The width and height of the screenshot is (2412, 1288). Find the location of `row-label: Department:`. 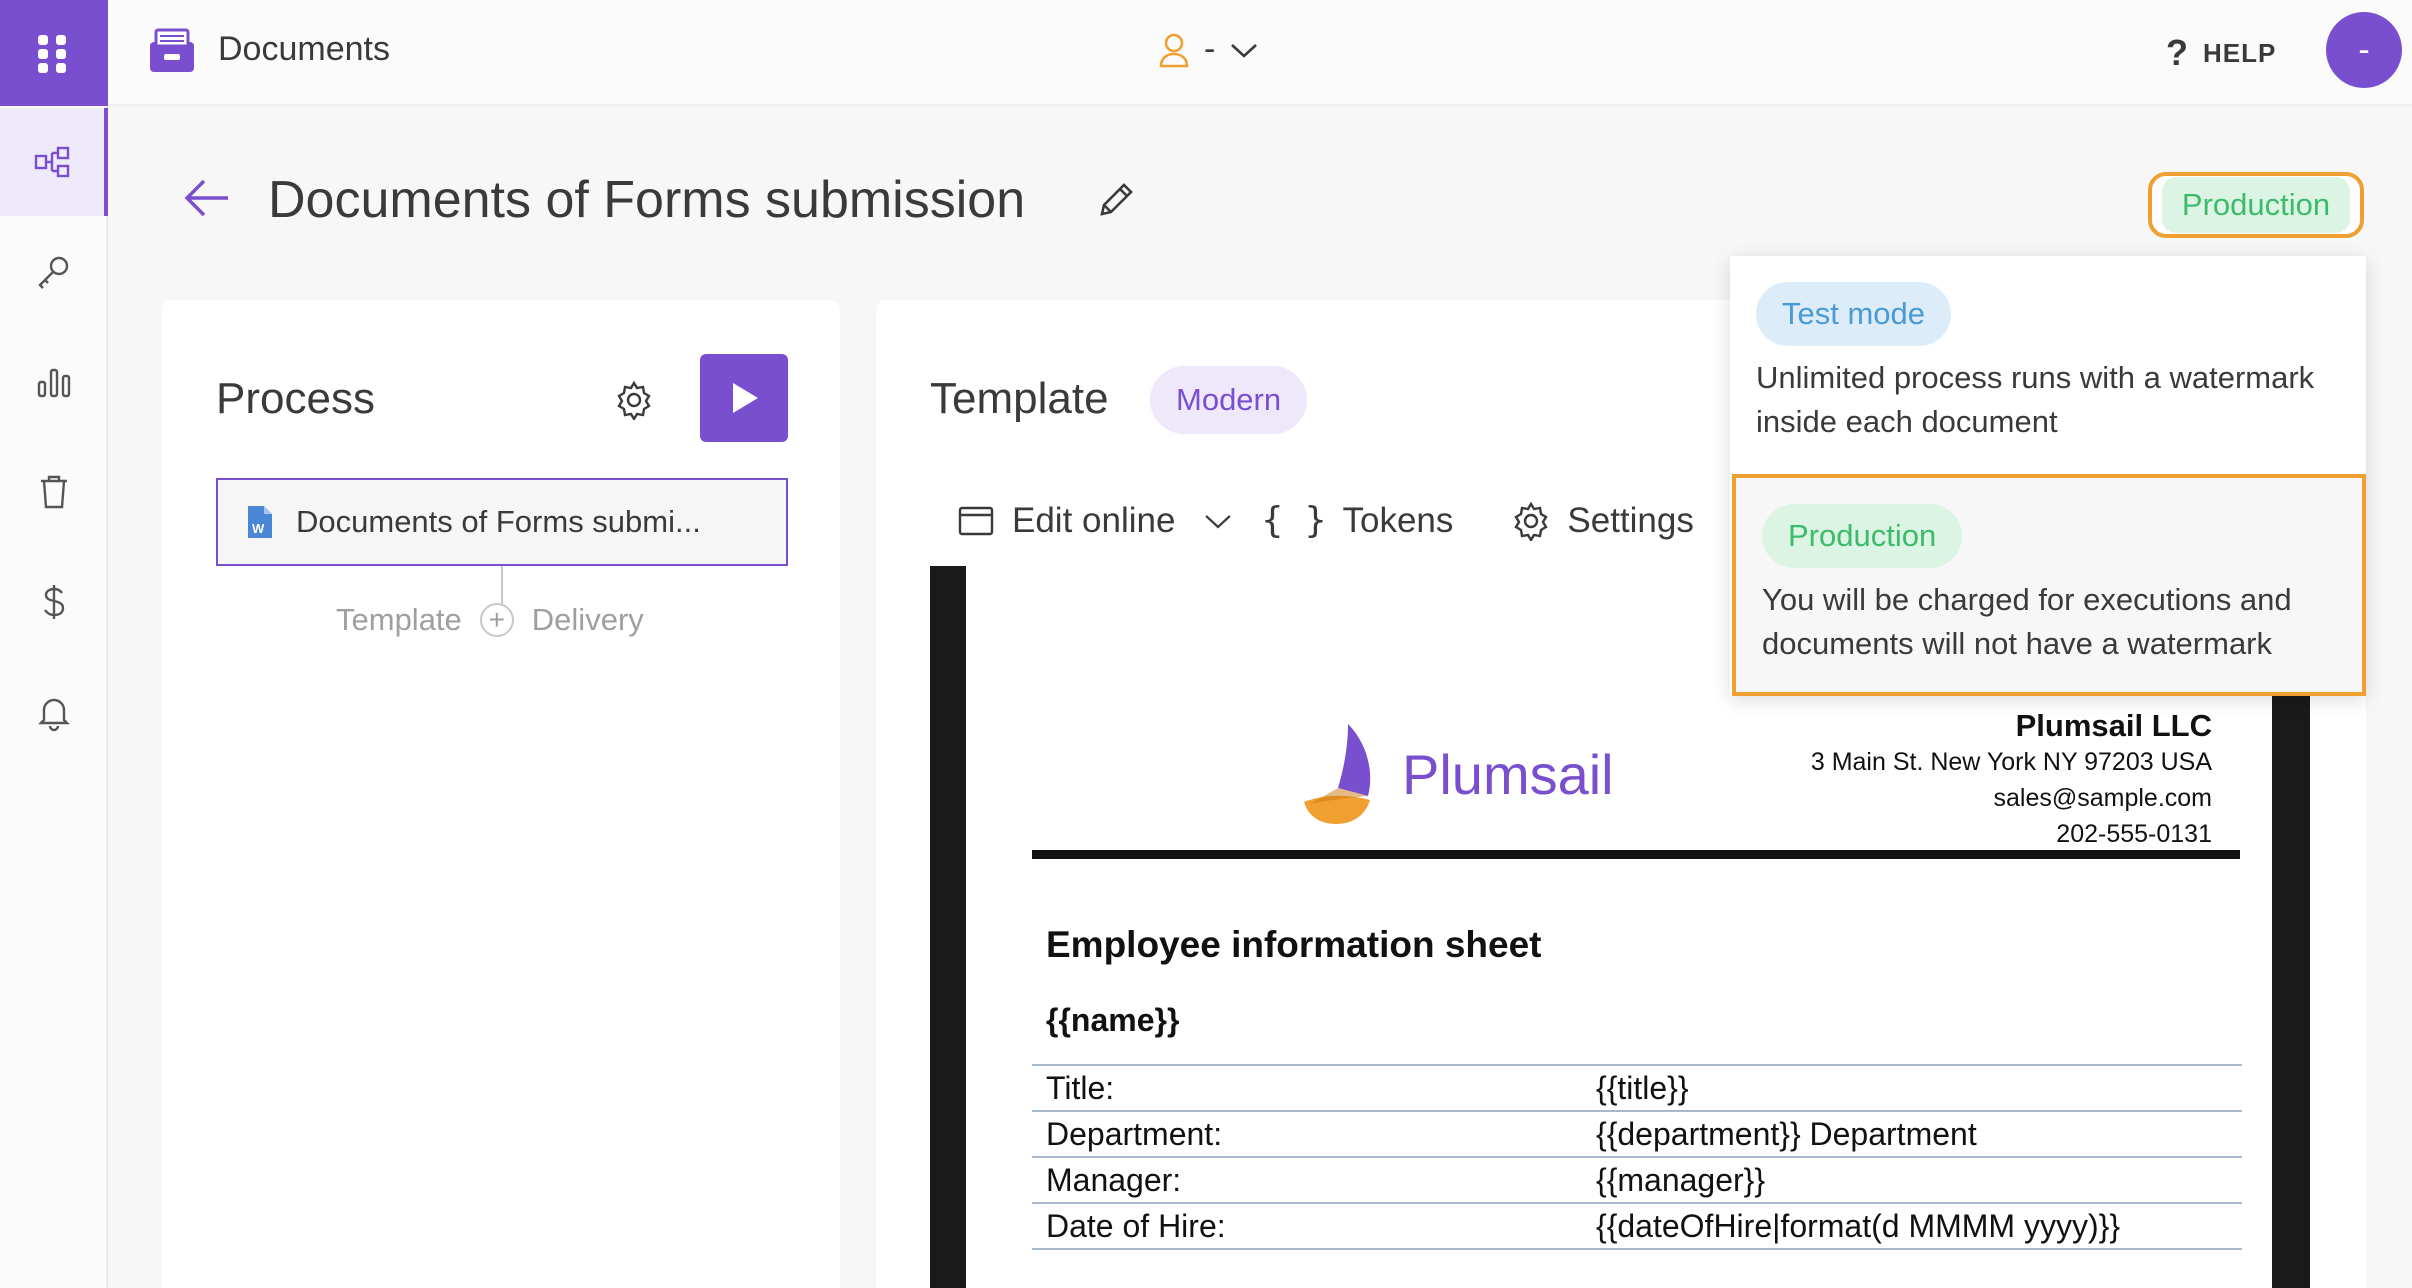

row-label: Department: is located at coordinates (1134, 1133).